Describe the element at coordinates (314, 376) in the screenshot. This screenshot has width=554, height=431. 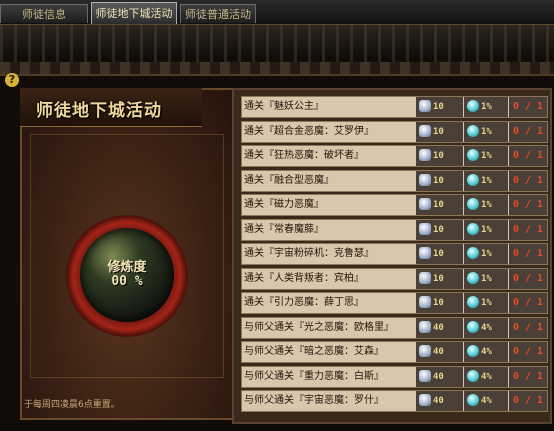
I see `quest-name: 与师父通关『重力恶魔：白斯』` at that location.